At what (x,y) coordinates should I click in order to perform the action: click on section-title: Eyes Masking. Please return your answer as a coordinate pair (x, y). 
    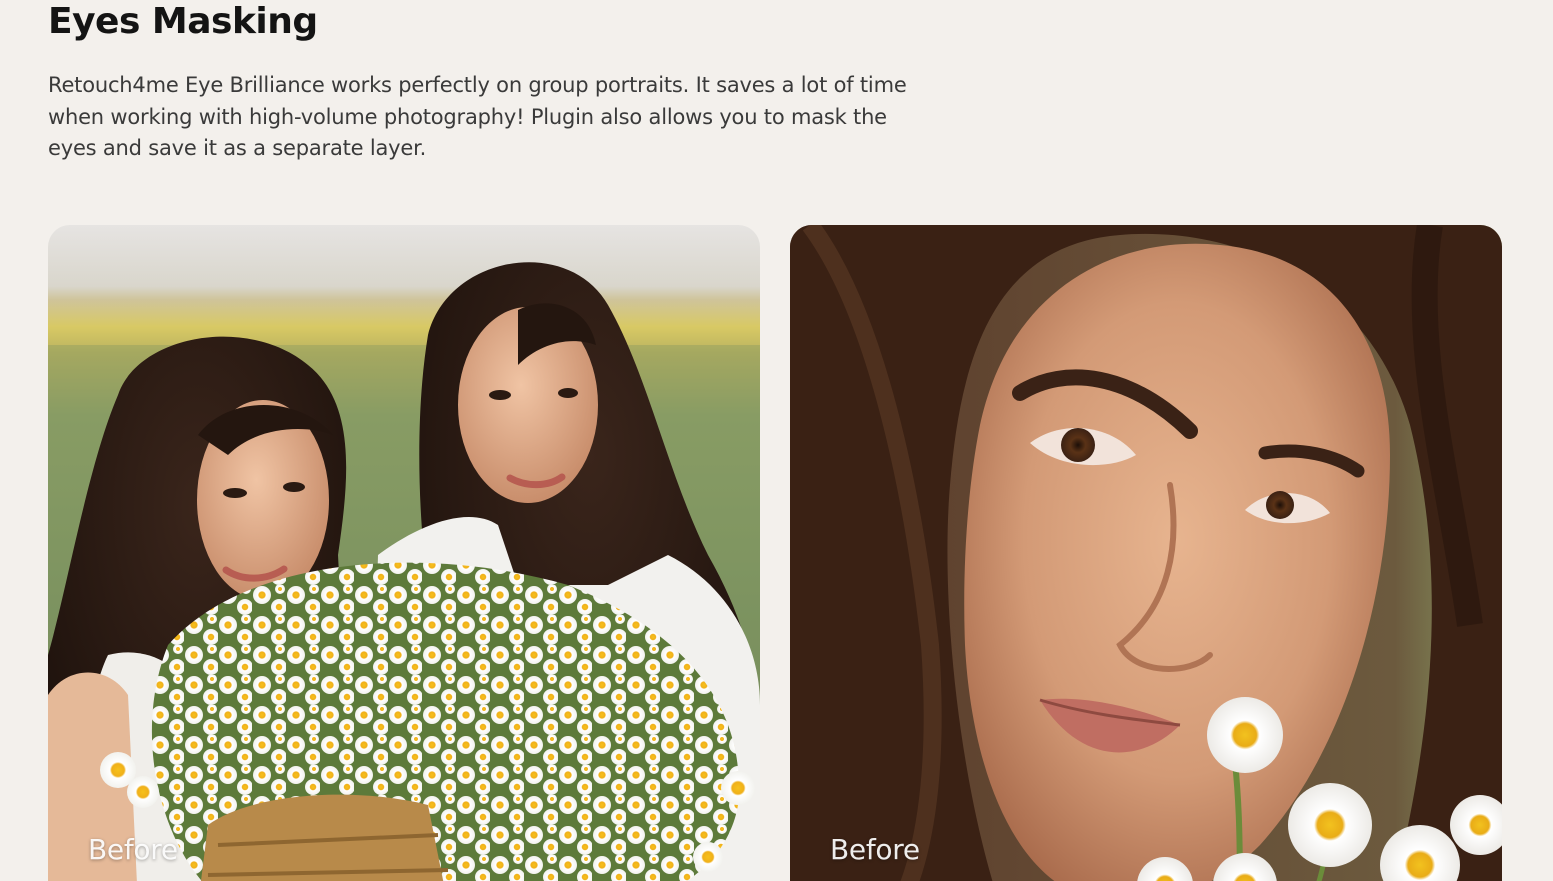
    Looking at the image, I should click on (183, 21).